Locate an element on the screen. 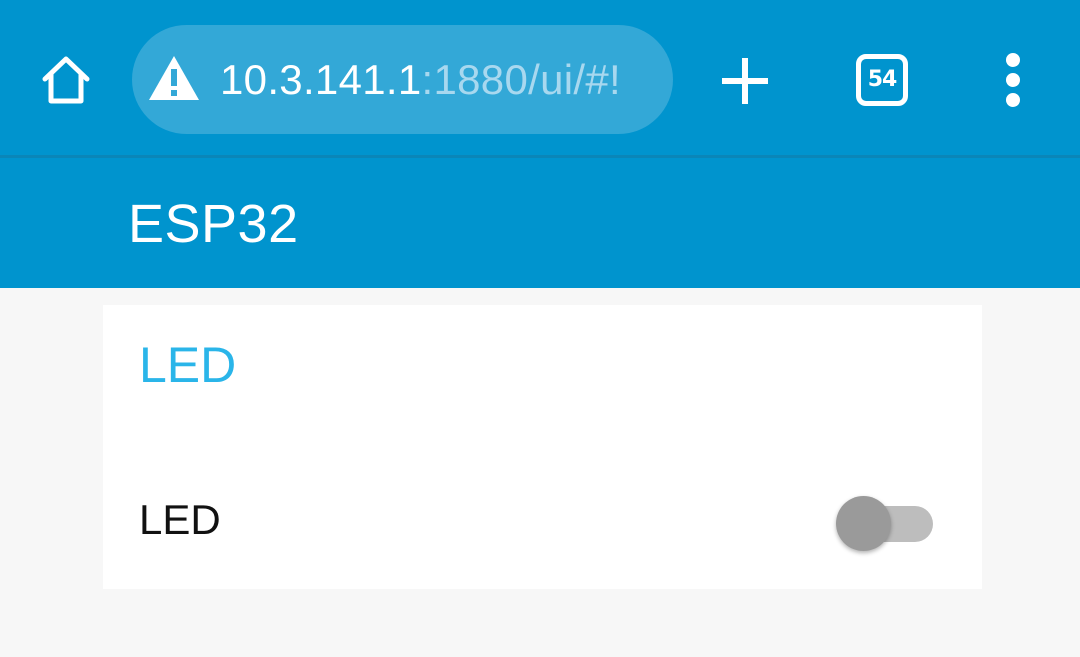  switch-thumb is located at coordinates (863, 523).